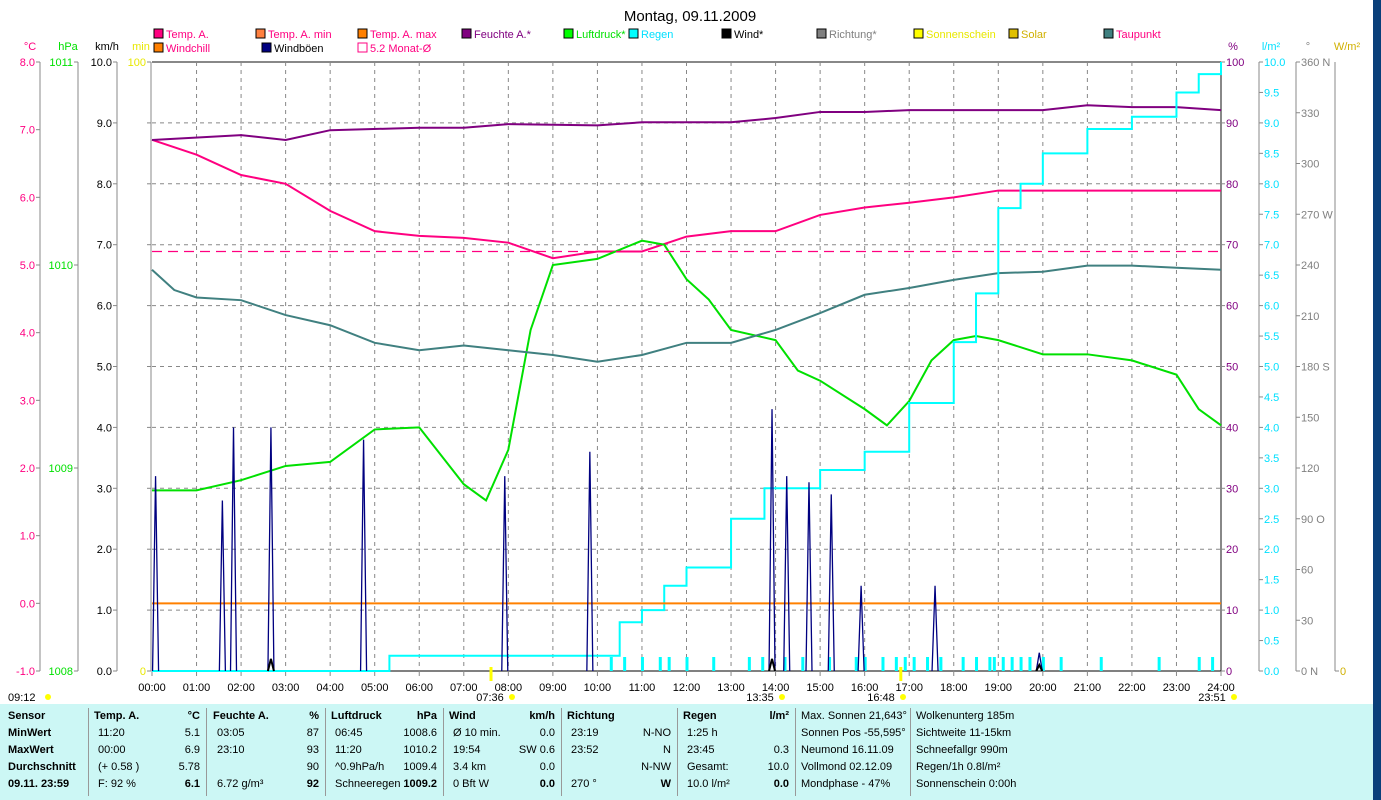  Describe the element at coordinates (312, 733) in the screenshot. I see `table-cell: 87` at that location.